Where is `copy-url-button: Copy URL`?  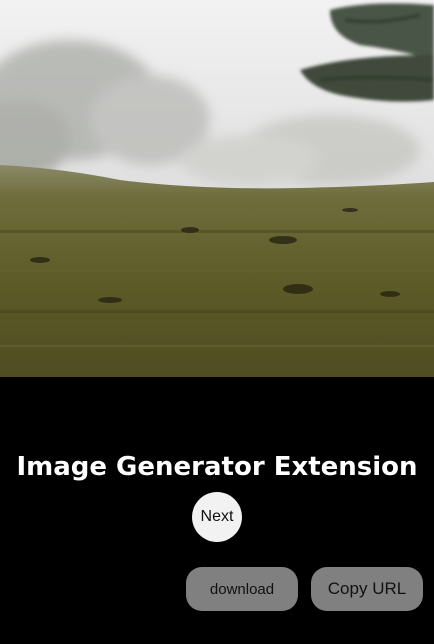 copy-url-button: Copy URL is located at coordinates (367, 589).